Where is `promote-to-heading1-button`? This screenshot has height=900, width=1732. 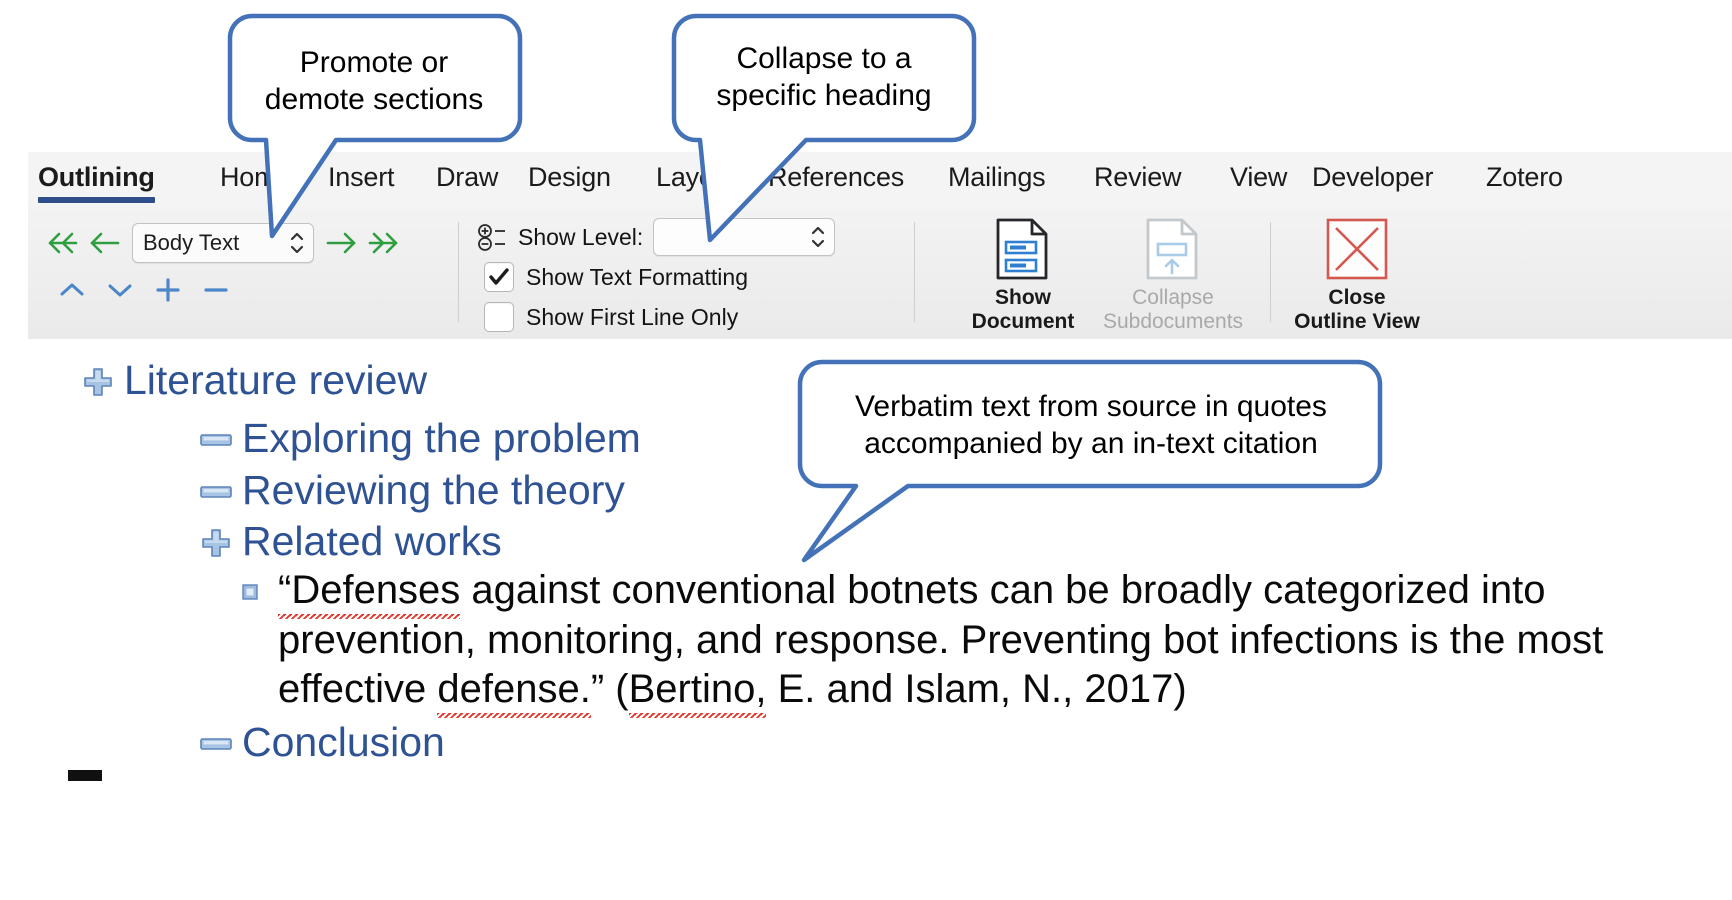 promote-to-heading1-button is located at coordinates (63, 243).